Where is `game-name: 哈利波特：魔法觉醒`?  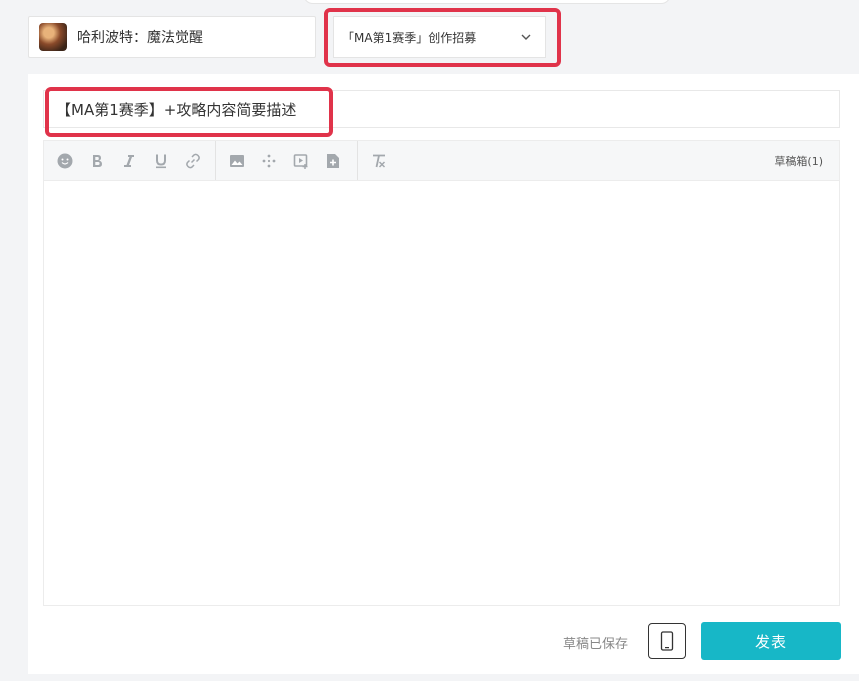
game-name: 哈利波特：魔法觉醒 is located at coordinates (140, 38).